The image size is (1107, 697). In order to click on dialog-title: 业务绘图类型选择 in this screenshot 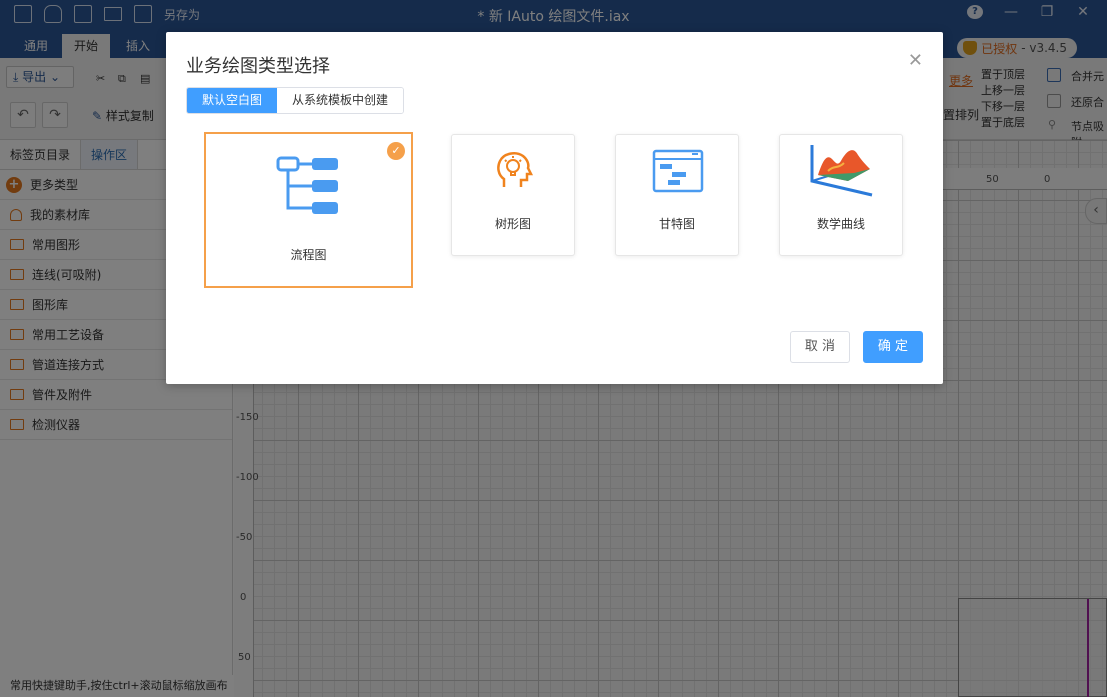, I will do `click(258, 66)`.